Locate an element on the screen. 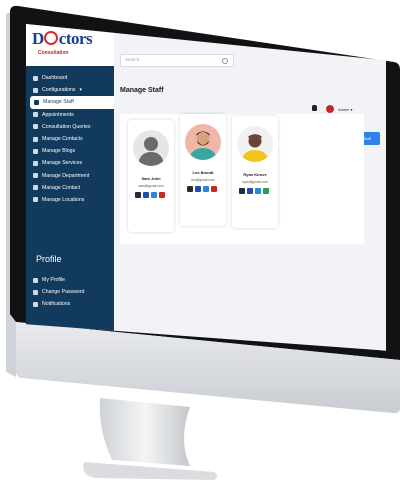  sidebar-item-label: Change Password is located at coordinates (63, 292).